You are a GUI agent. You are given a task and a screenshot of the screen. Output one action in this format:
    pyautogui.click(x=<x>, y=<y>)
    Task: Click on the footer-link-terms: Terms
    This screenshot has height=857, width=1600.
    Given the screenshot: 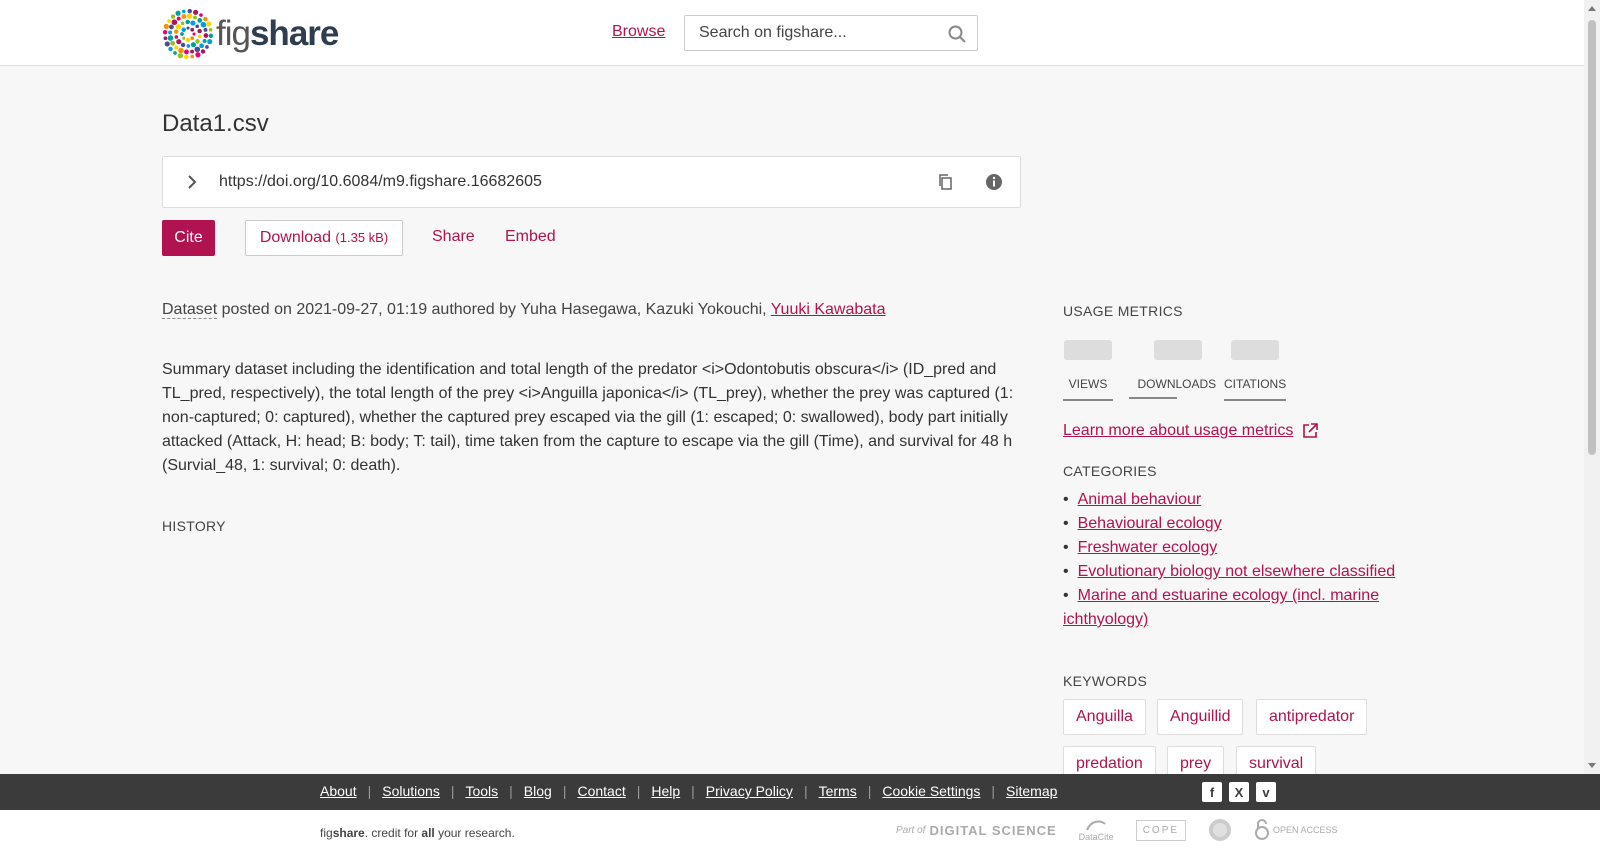 What is the action you would take?
    pyautogui.click(x=838, y=791)
    